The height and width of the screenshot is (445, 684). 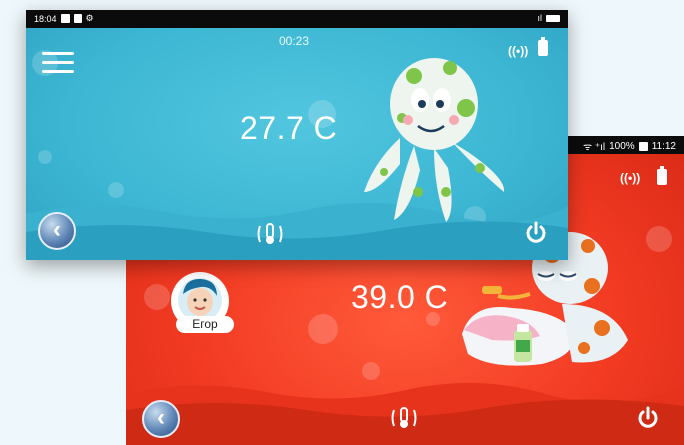 What do you see at coordinates (434, 140) in the screenshot?
I see `octopus-mascot-icon` at bounding box center [434, 140].